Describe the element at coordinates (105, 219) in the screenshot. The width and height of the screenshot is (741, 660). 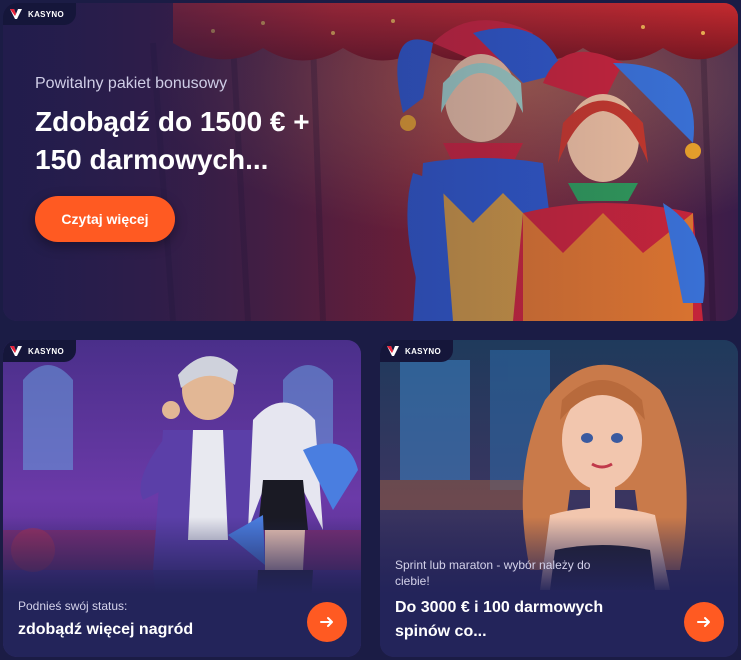
I see `read-more-button: Czytaj więcej` at that location.